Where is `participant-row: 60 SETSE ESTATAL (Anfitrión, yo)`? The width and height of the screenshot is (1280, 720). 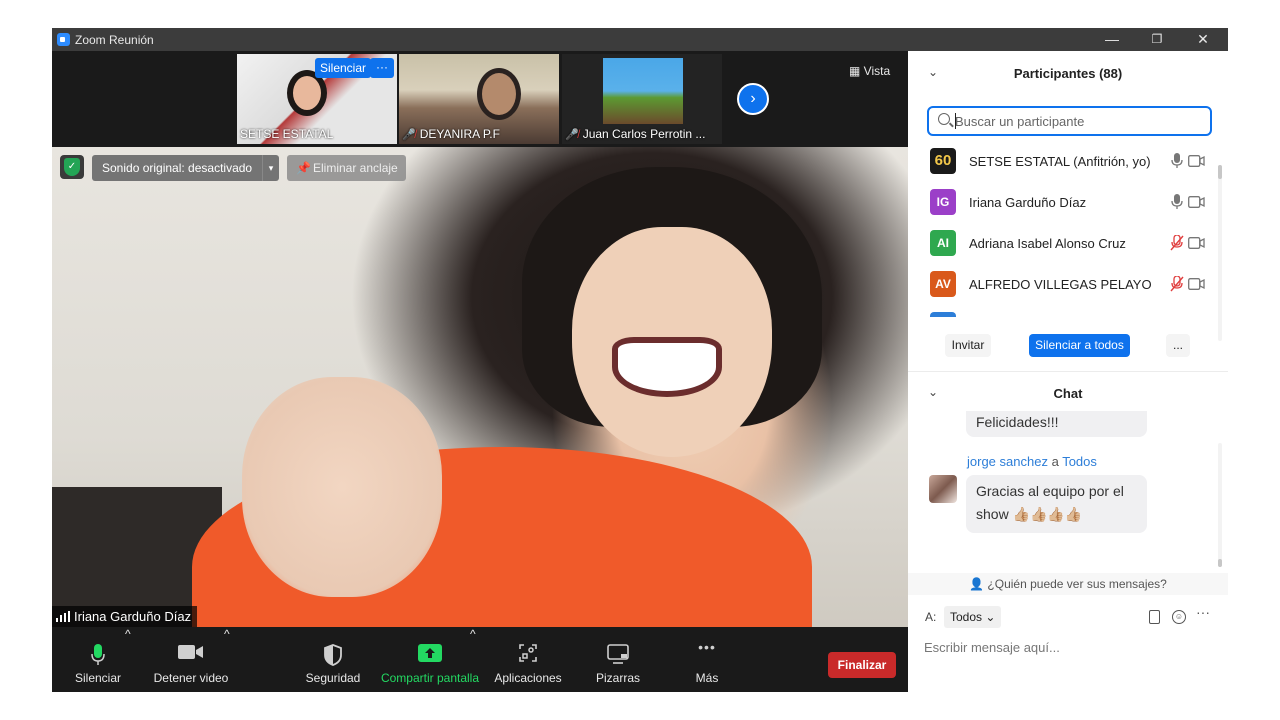
participant-row: 60 SETSE ESTATAL (Anfitrión, yo) is located at coordinates (1061, 163).